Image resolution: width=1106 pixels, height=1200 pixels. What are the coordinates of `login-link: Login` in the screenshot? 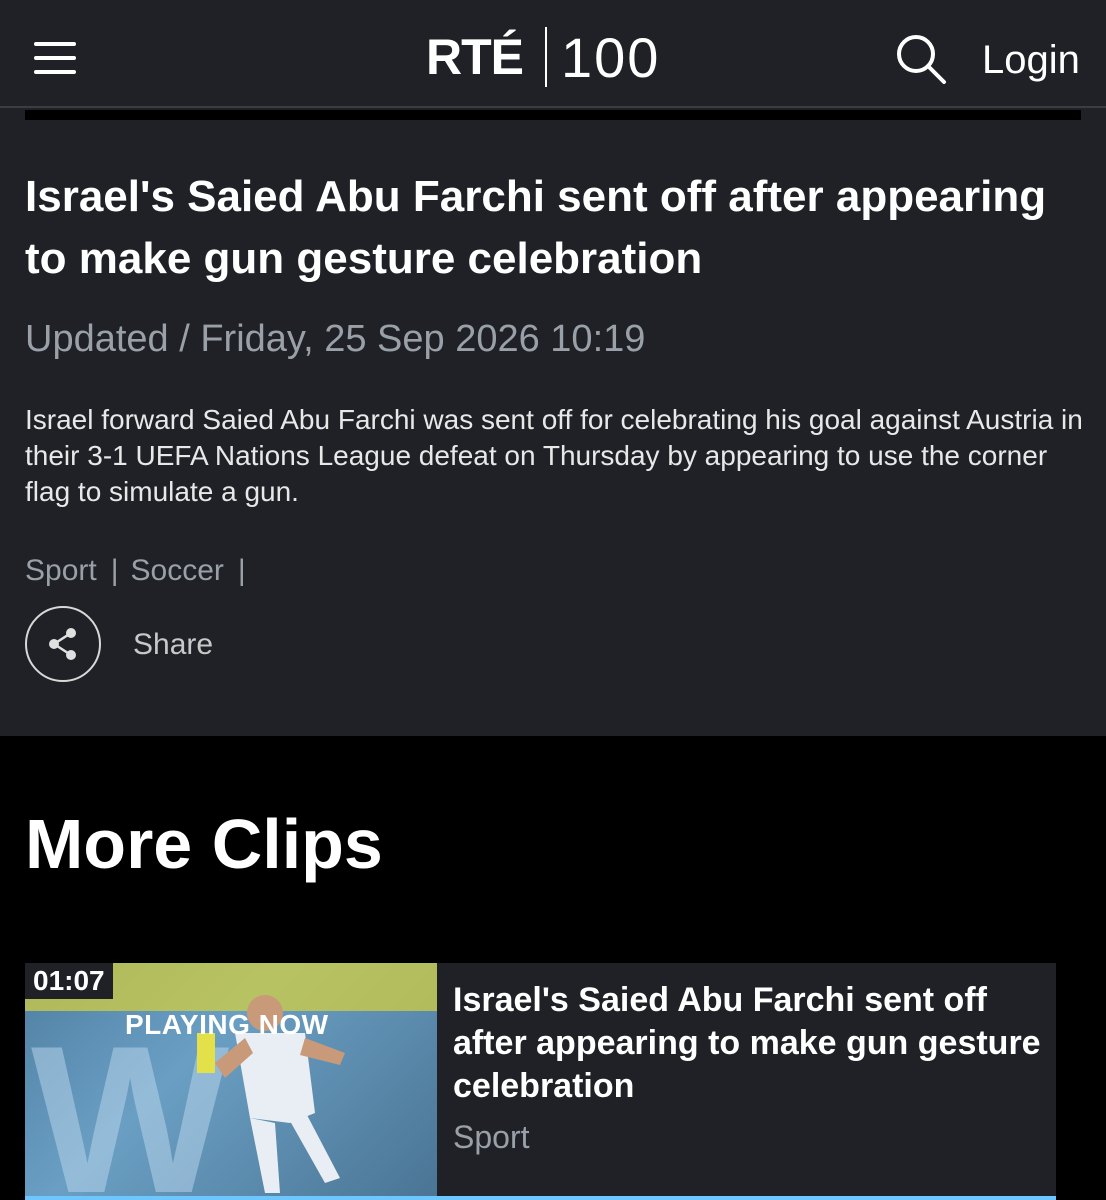 It's located at (1031, 60).